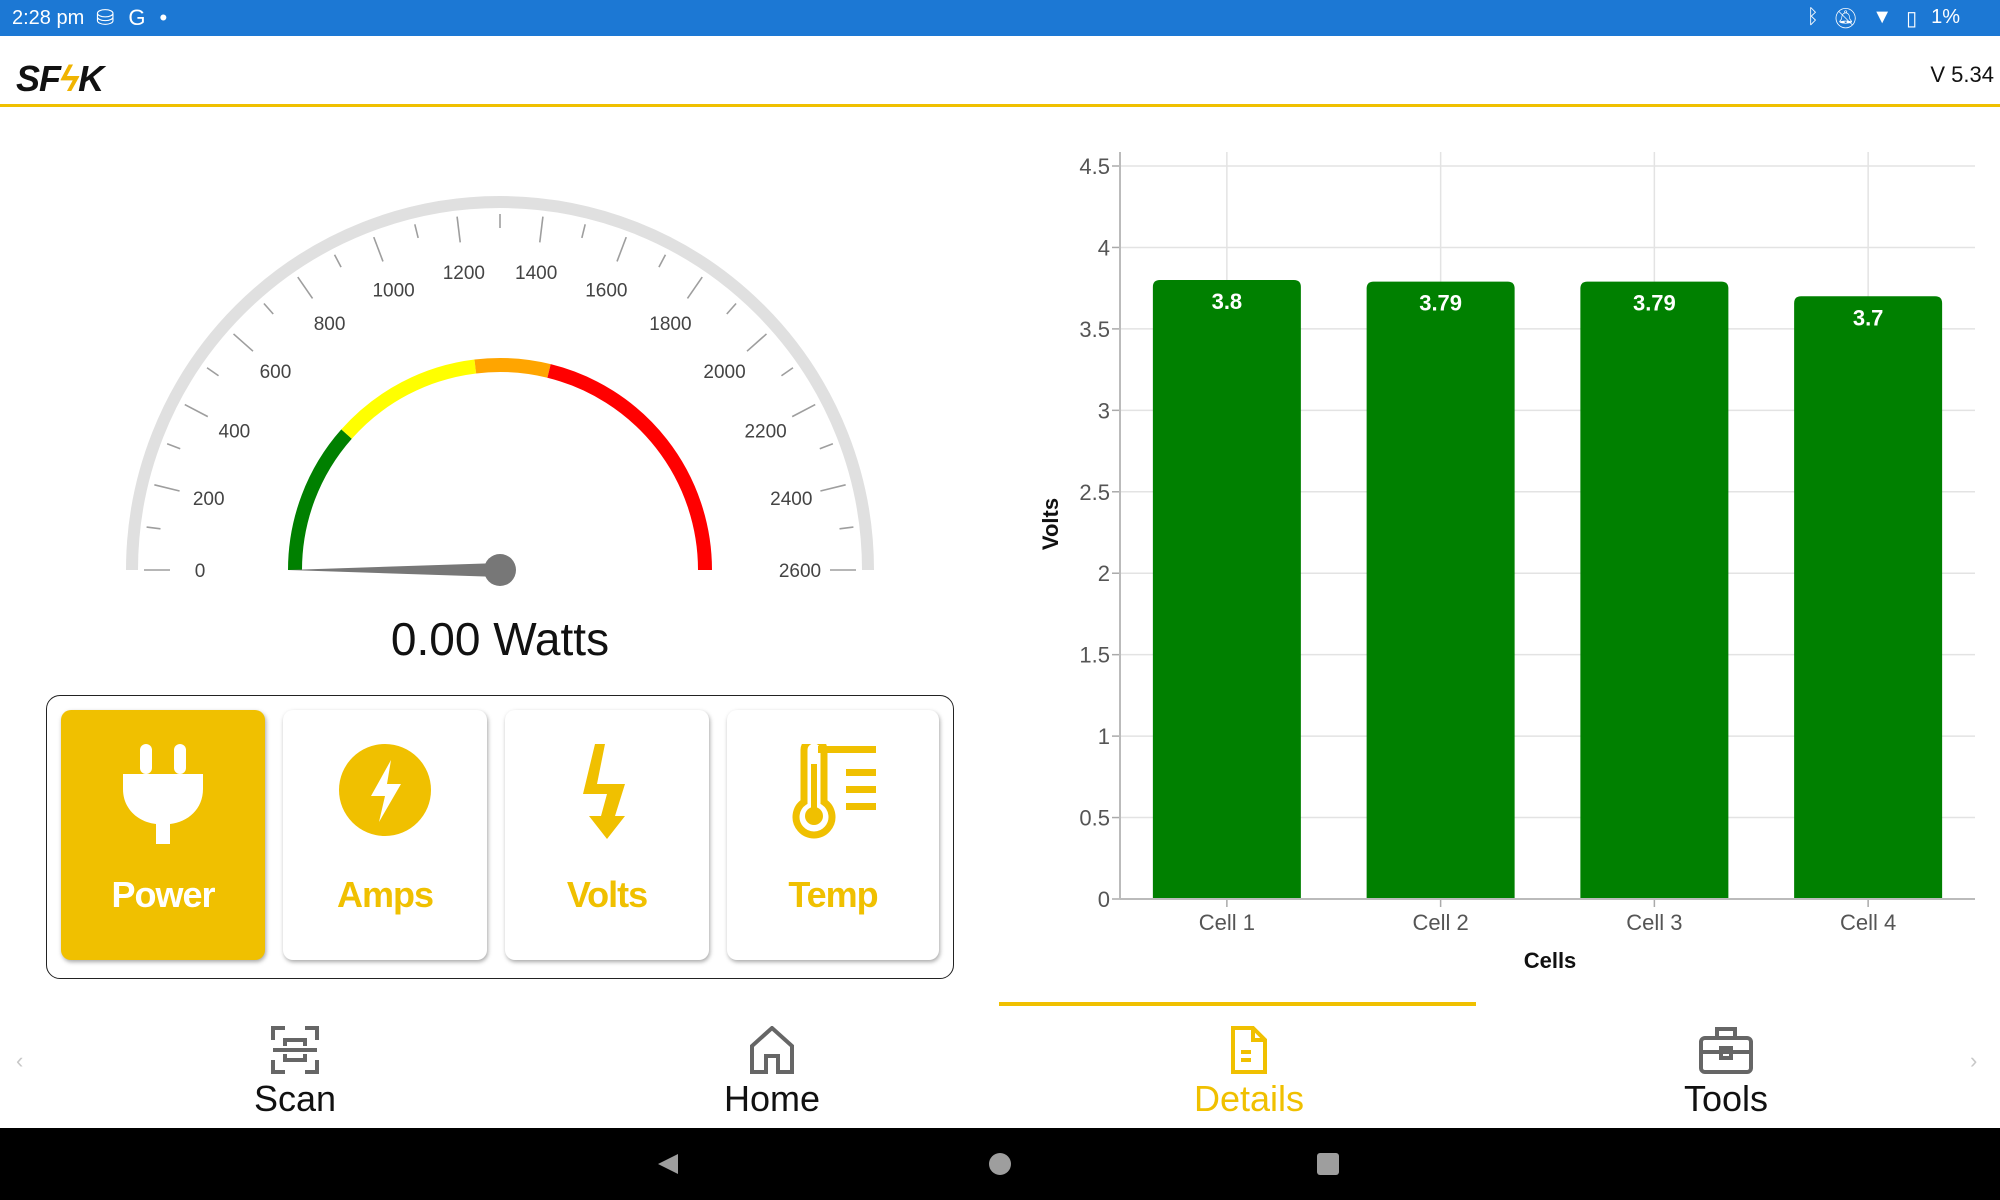  Describe the element at coordinates (1094, 166) in the screenshot. I see `y-tick-label: 4.5` at that location.